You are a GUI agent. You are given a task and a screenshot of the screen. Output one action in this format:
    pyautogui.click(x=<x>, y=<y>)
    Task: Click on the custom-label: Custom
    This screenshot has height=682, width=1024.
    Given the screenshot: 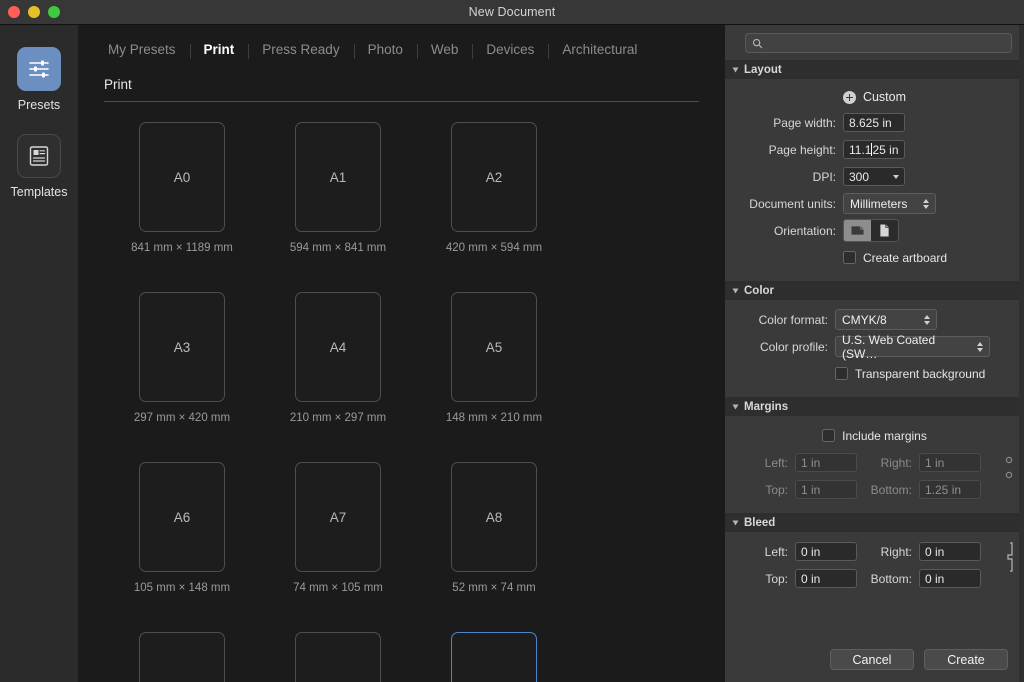 What is the action you would take?
    pyautogui.click(x=884, y=97)
    